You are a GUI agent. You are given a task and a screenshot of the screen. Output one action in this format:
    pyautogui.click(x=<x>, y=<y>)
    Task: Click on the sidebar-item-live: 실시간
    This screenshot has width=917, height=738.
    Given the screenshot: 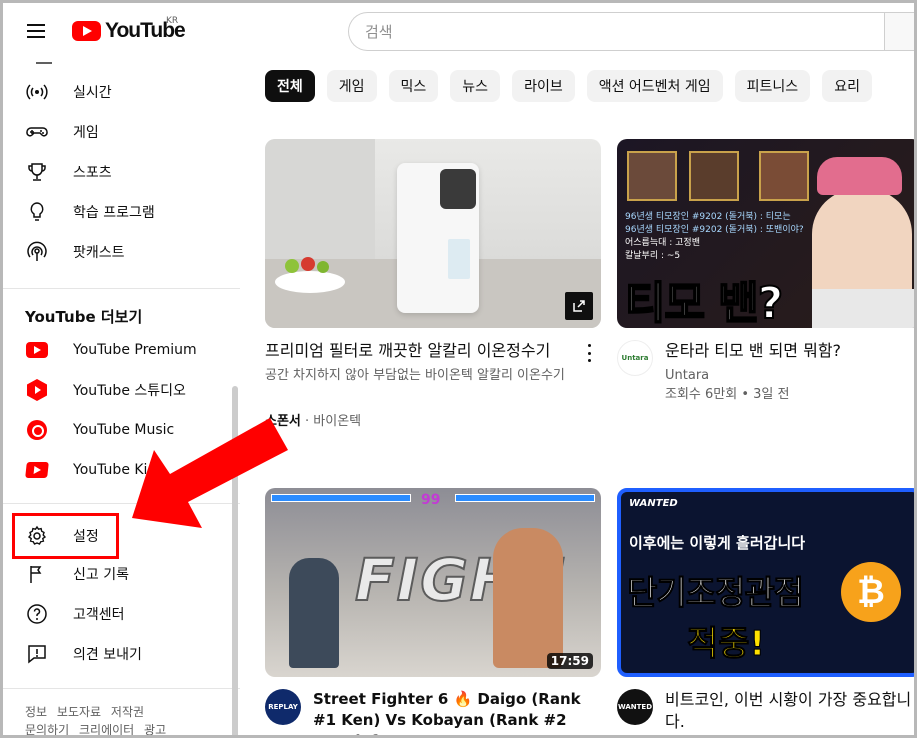 What is the action you would take?
    pyautogui.click(x=121, y=92)
    